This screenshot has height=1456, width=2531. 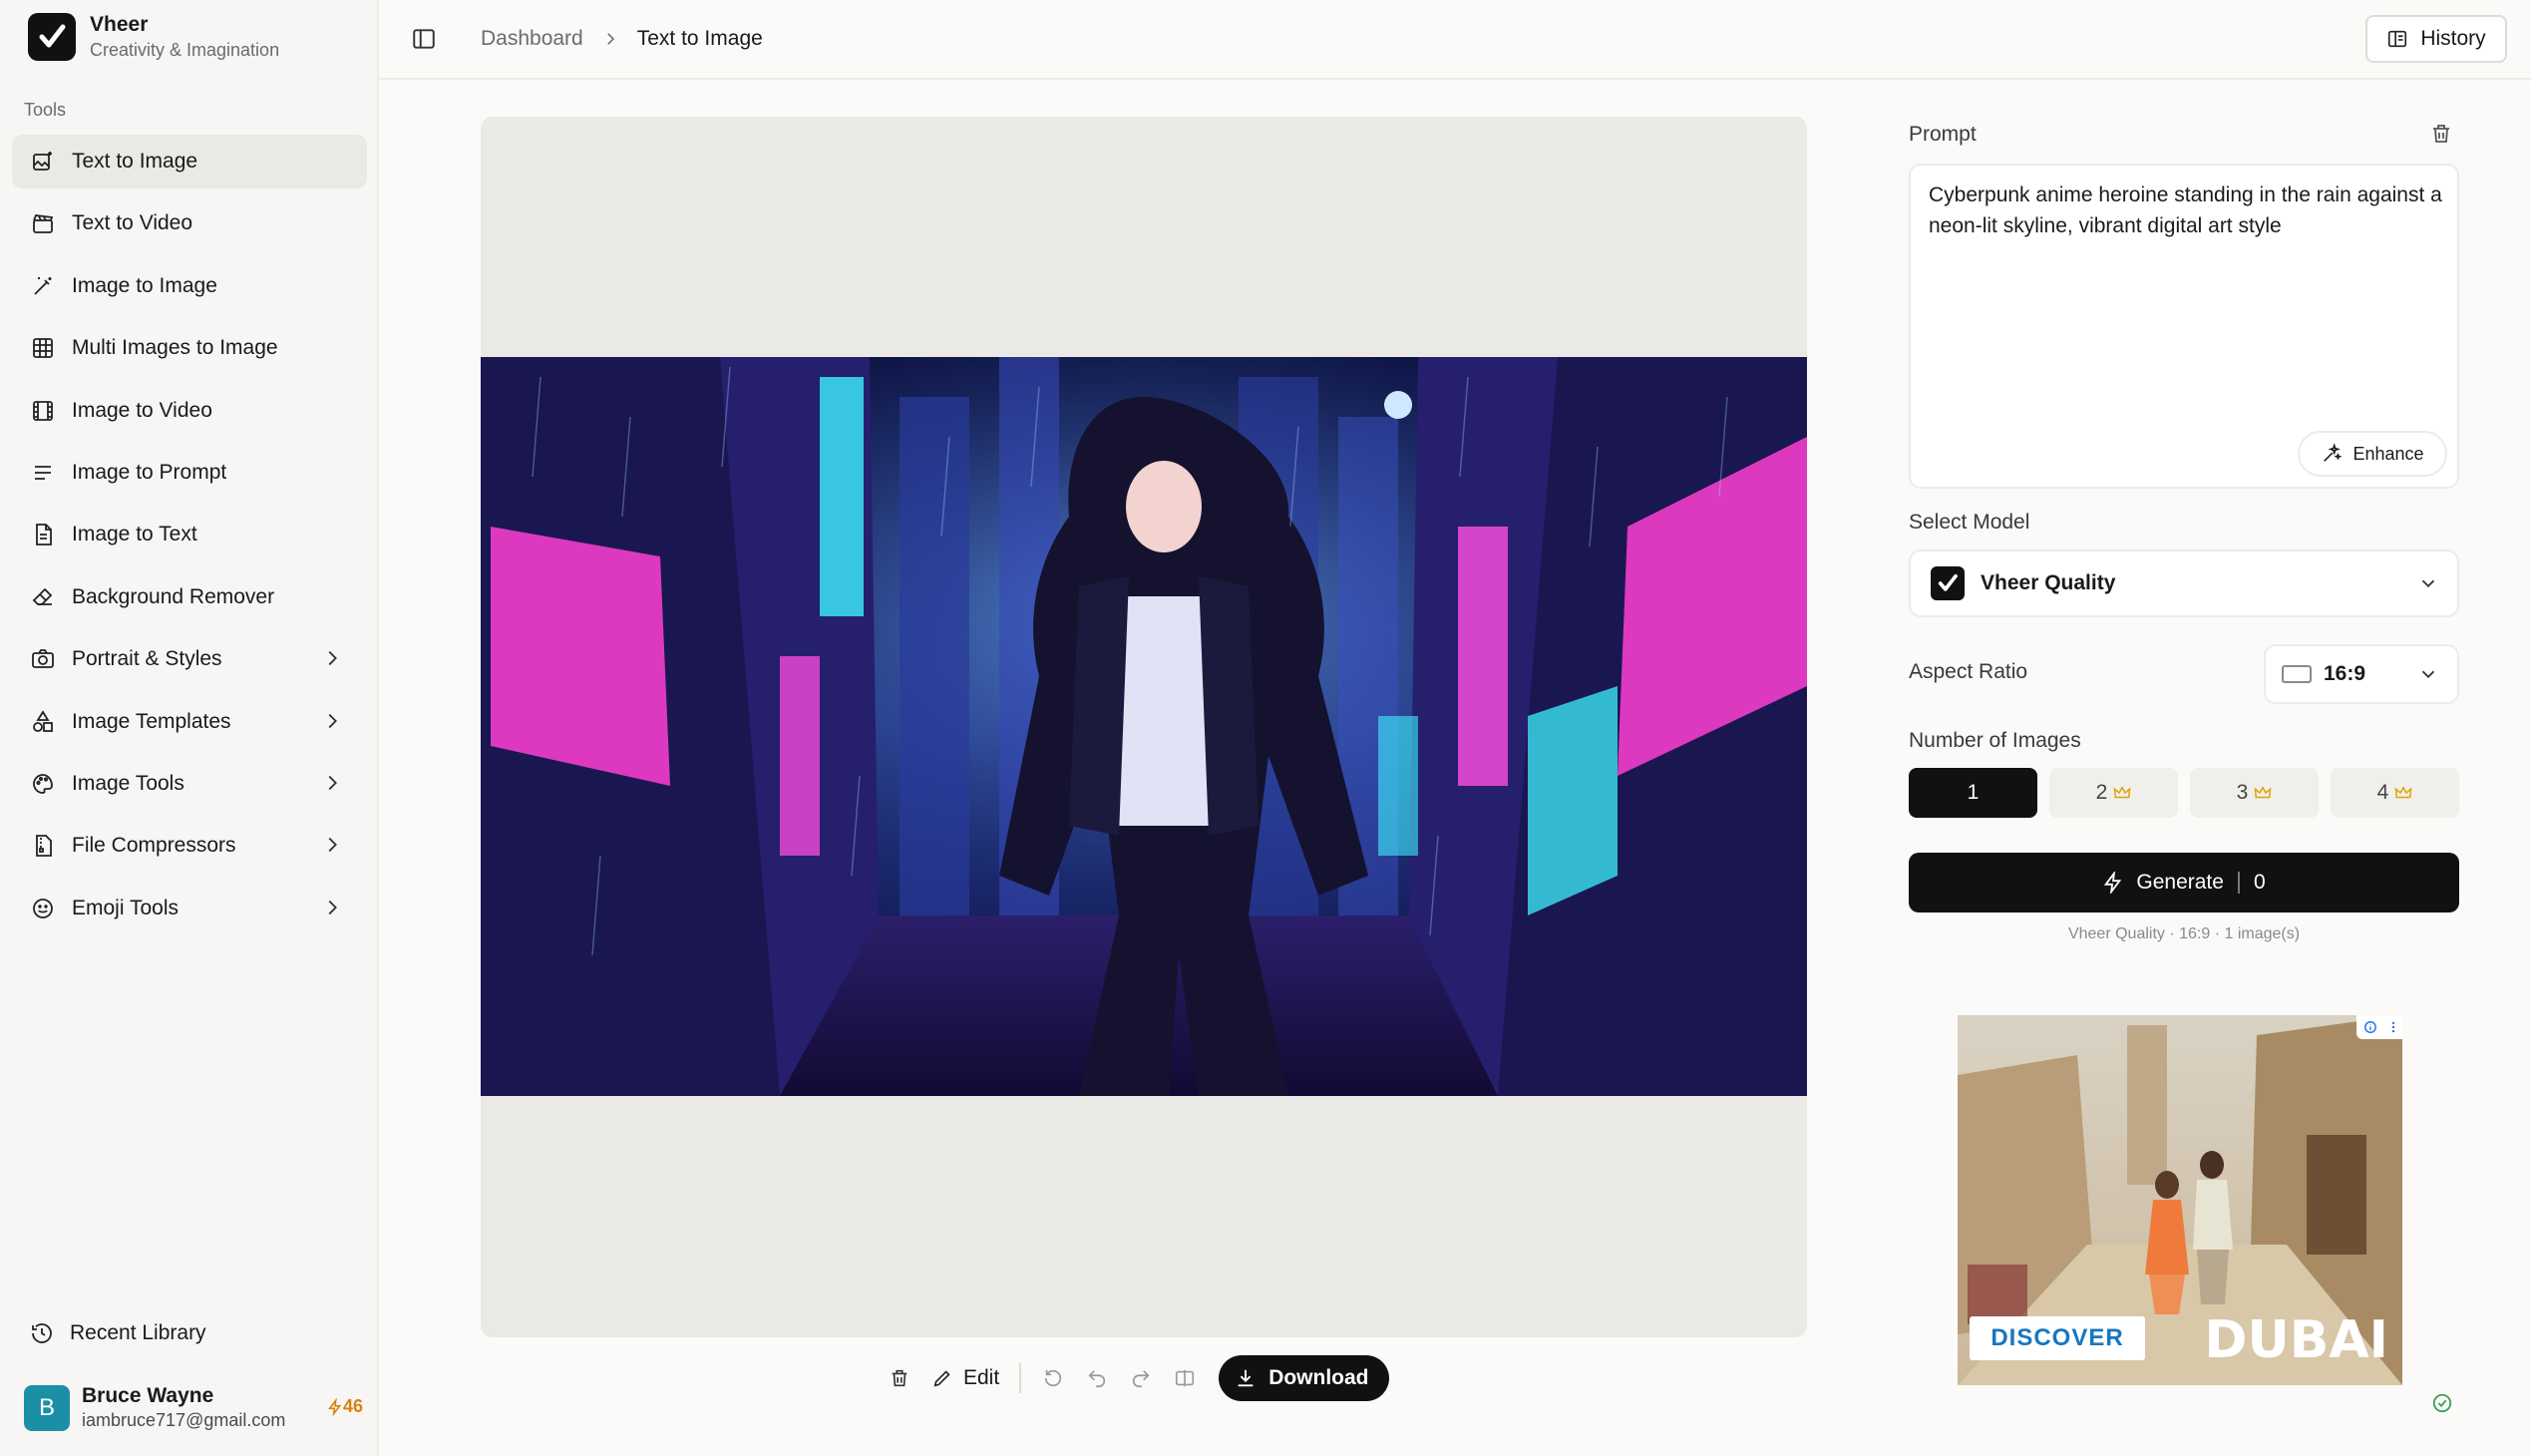 What do you see at coordinates (1973, 793) in the screenshot?
I see `num-images-option-1: 1` at bounding box center [1973, 793].